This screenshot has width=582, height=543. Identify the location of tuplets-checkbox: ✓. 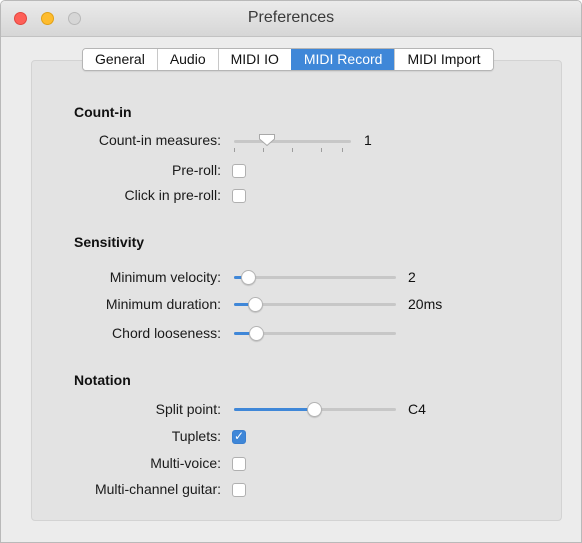
(239, 436).